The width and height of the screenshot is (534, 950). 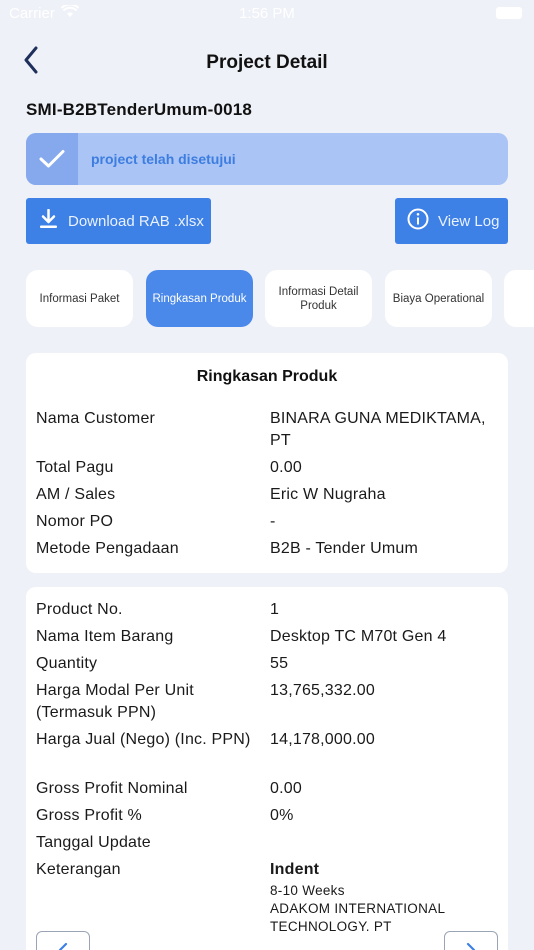 What do you see at coordinates (63, 940) in the screenshot?
I see `previous-product-button` at bounding box center [63, 940].